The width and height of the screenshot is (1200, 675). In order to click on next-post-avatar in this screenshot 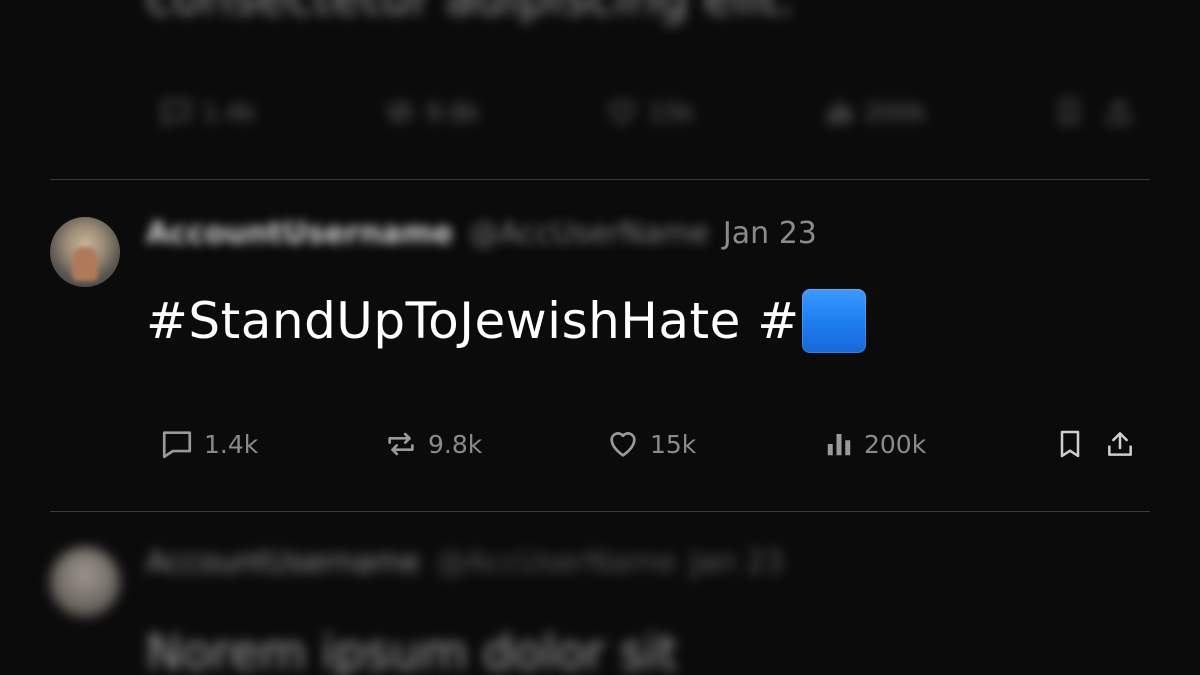, I will do `click(85, 582)`.